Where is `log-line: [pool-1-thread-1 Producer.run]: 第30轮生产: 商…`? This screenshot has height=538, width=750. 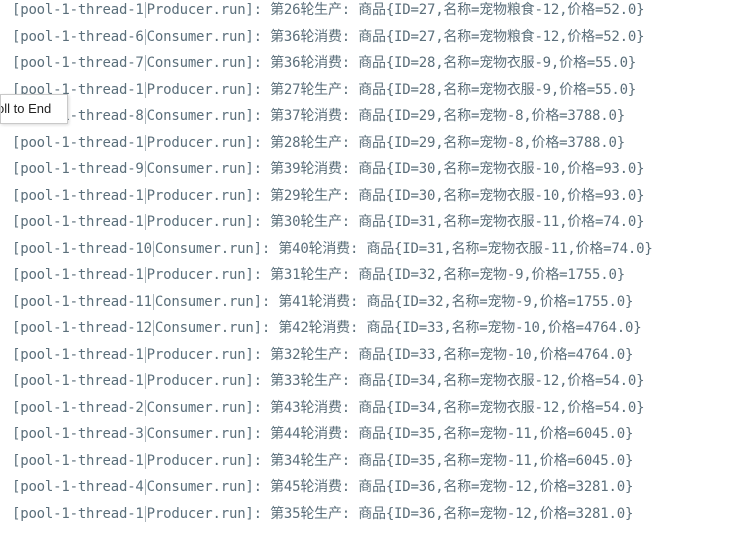 log-line: [pool-1-thread-1 Producer.run]: 第30轮生产: 商… is located at coordinates (328, 222).